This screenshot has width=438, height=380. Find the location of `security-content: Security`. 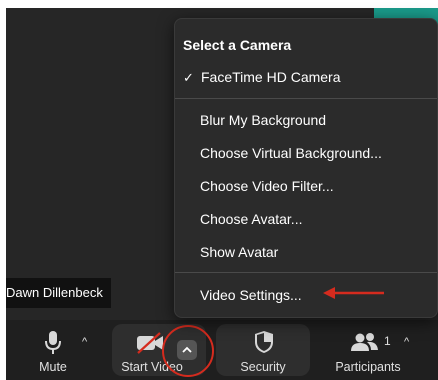

security-content: Security is located at coordinates (263, 351).